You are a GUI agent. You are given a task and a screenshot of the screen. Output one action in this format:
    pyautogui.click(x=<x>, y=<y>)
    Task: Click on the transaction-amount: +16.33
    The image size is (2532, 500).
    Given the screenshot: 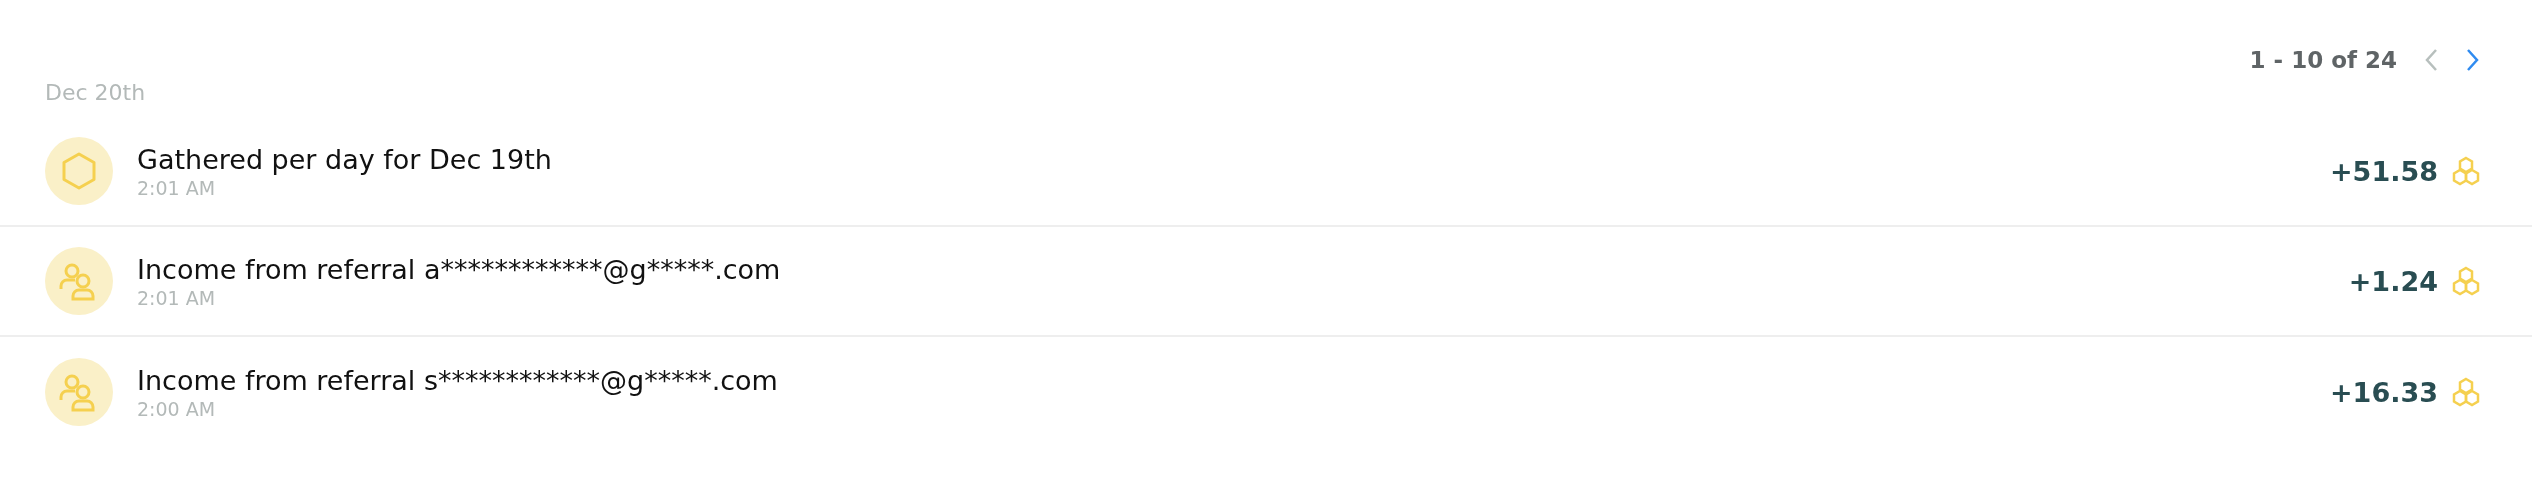 What is the action you would take?
    pyautogui.click(x=2383, y=392)
    